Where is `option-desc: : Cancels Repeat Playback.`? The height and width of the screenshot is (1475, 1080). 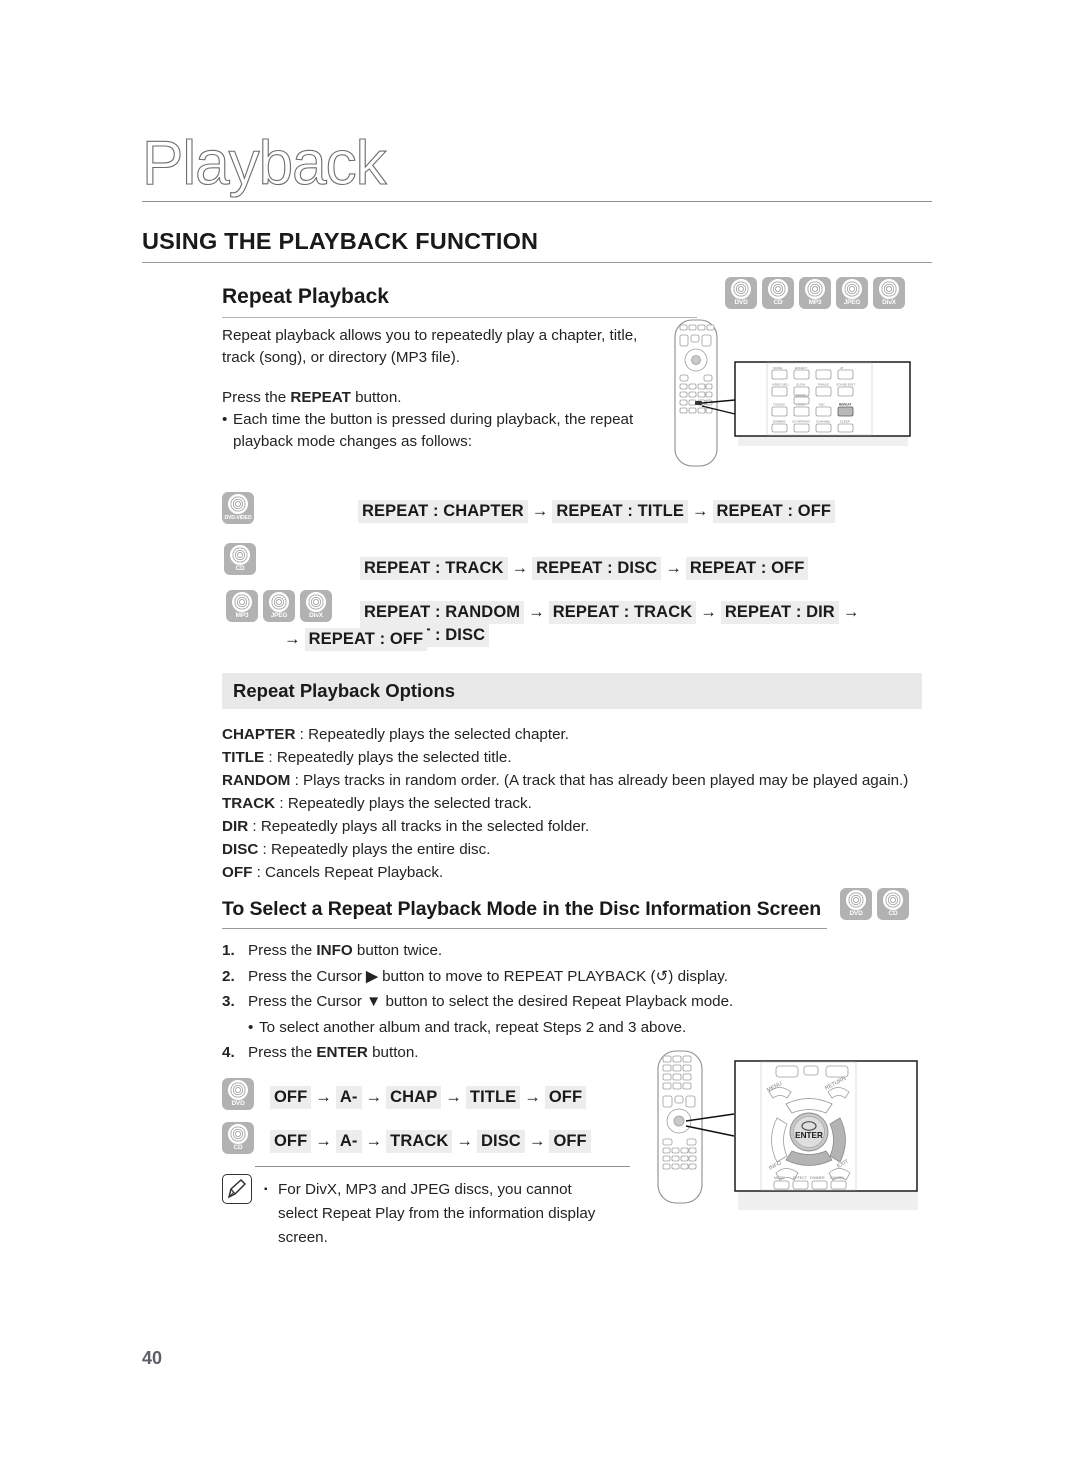
option-desc: : Cancels Repeat Playback. is located at coordinates (348, 872).